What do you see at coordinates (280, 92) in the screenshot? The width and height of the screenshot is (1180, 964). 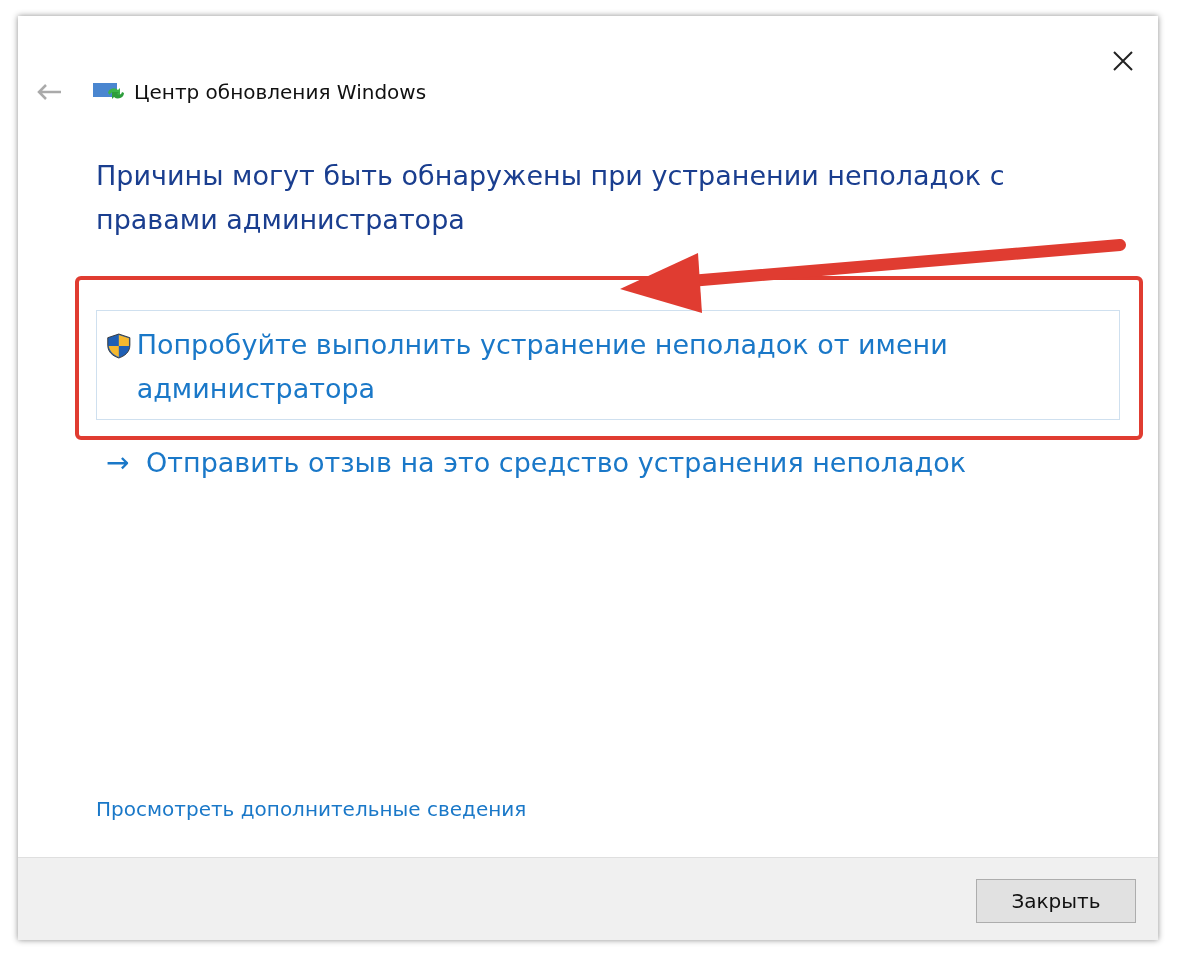 I see `window-title: Центр обновления Windows` at bounding box center [280, 92].